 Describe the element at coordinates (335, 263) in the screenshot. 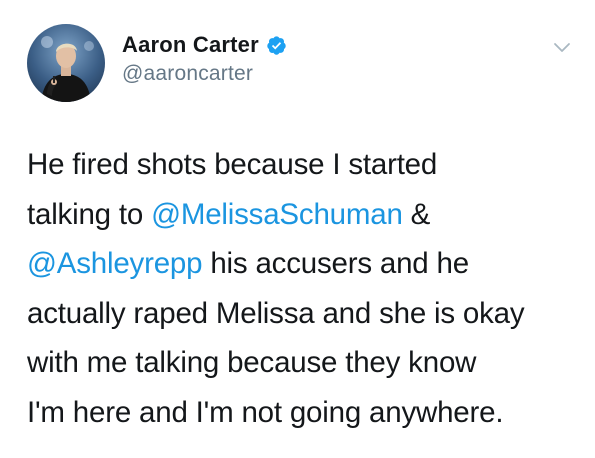

I see `tweet-text-segment: his accusers and he` at that location.